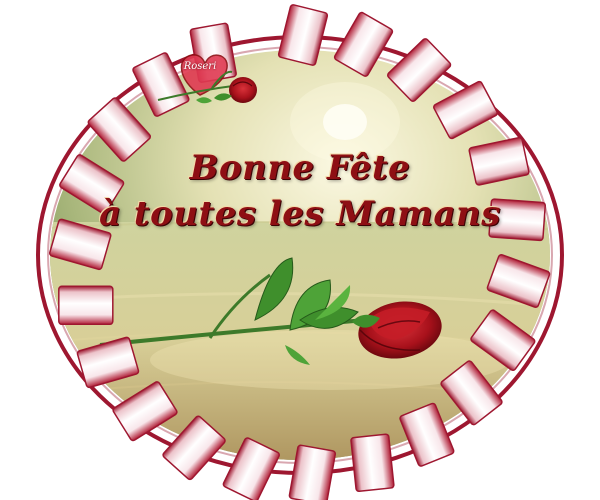 The image size is (600, 500). I want to click on greeting-line-2: à toutes les Mamans, so click(300, 214).